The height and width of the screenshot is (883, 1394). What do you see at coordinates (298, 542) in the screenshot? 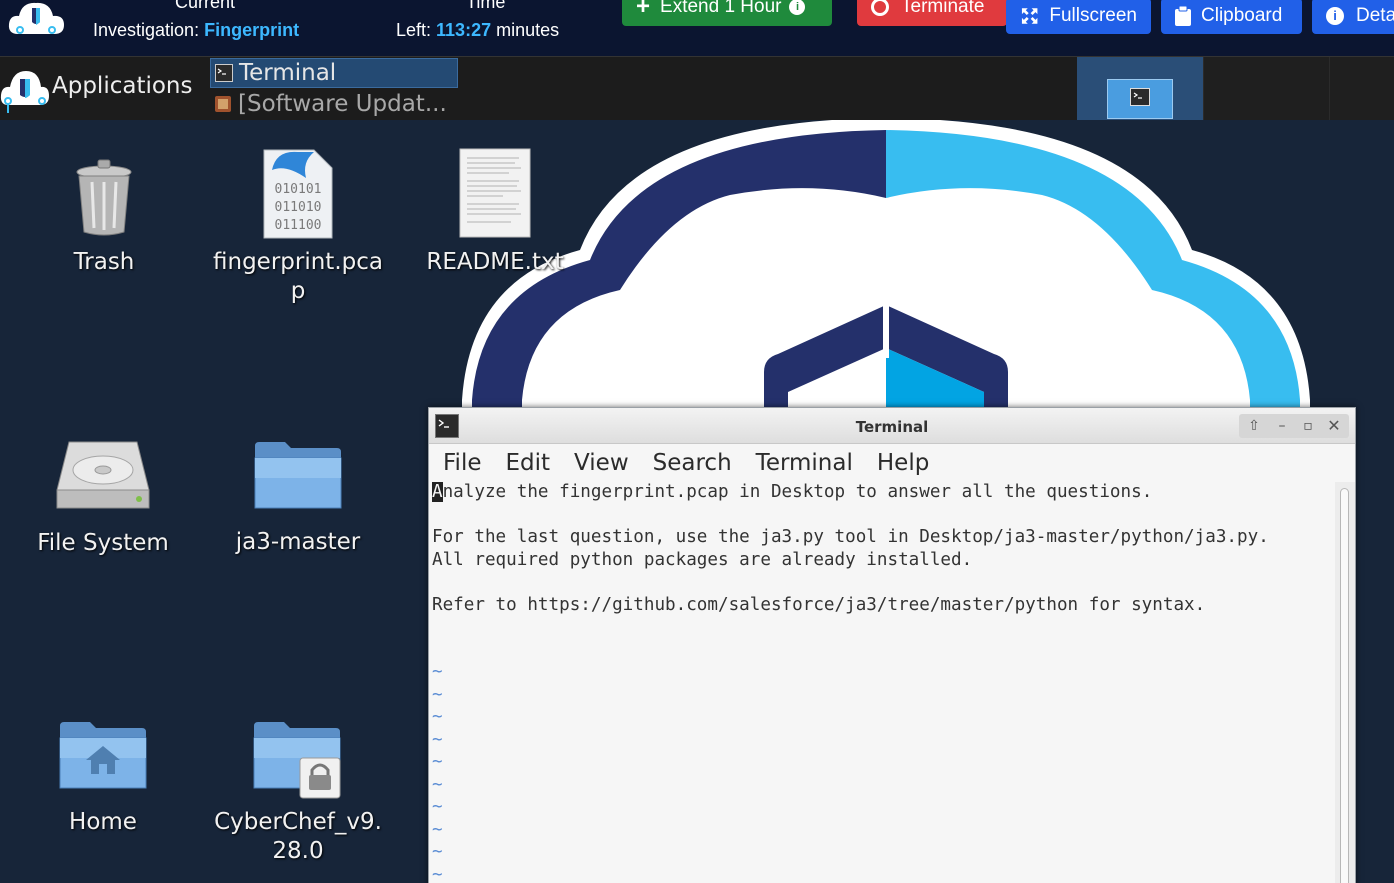
I see `desktop-icon-label: ja3-master` at bounding box center [298, 542].